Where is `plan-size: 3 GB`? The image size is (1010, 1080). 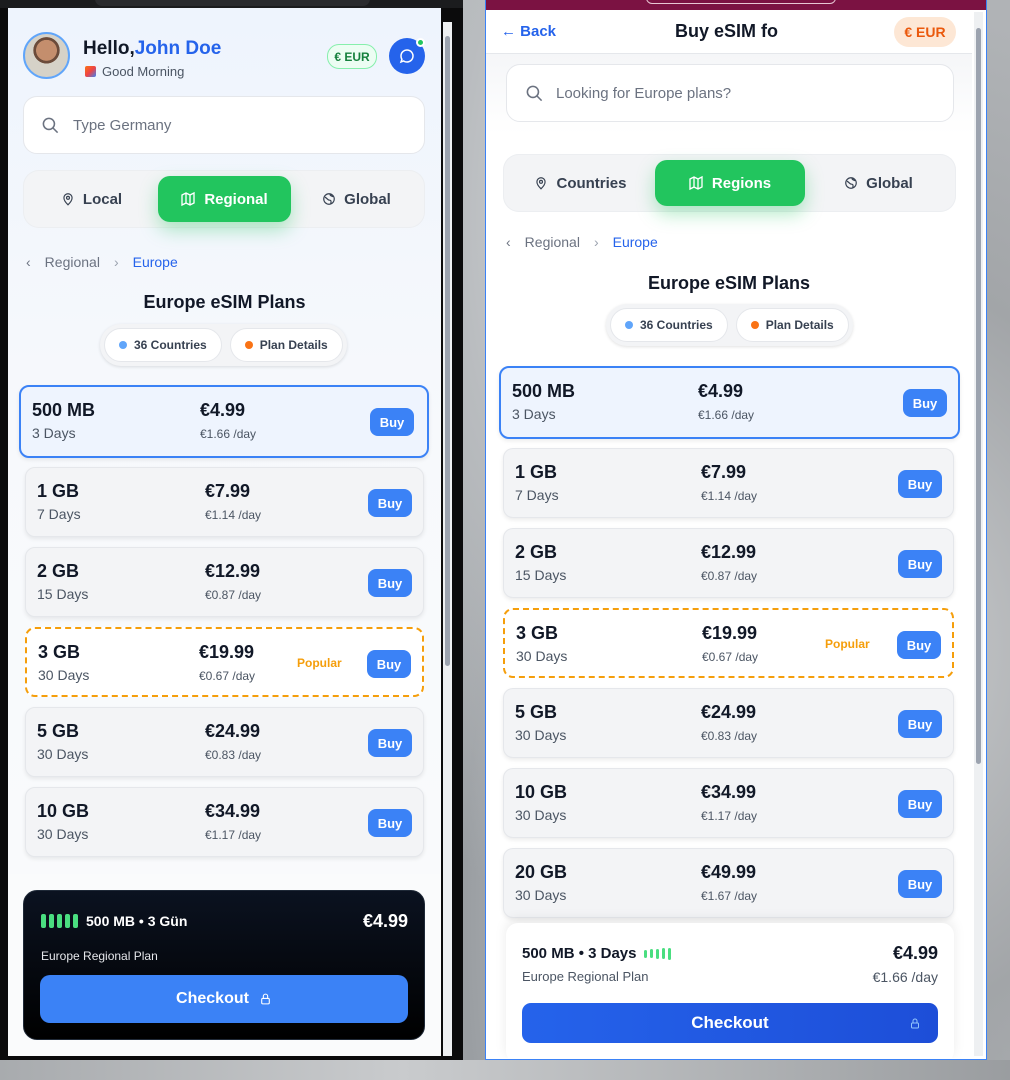
plan-size: 3 GB is located at coordinates (59, 652).